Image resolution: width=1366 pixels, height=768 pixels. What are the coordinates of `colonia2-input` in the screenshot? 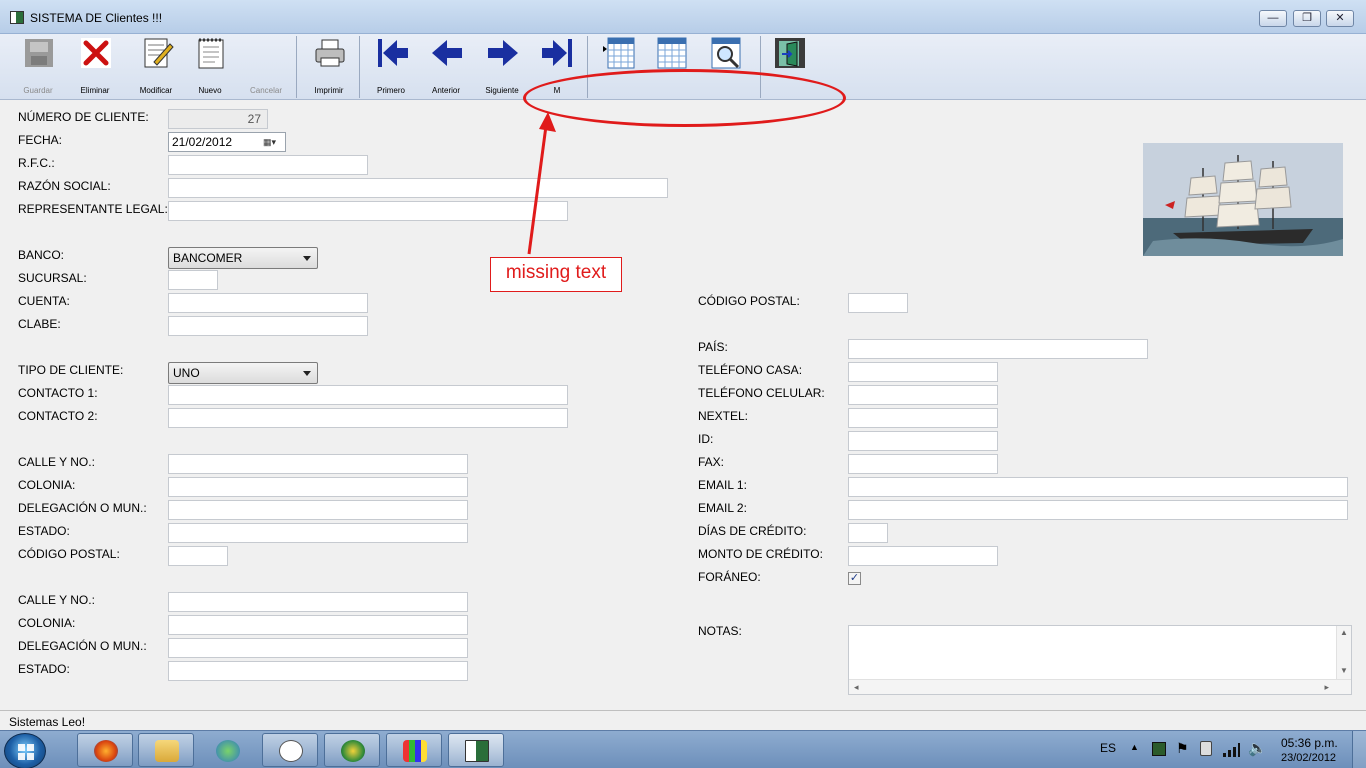 It's located at (318, 625).